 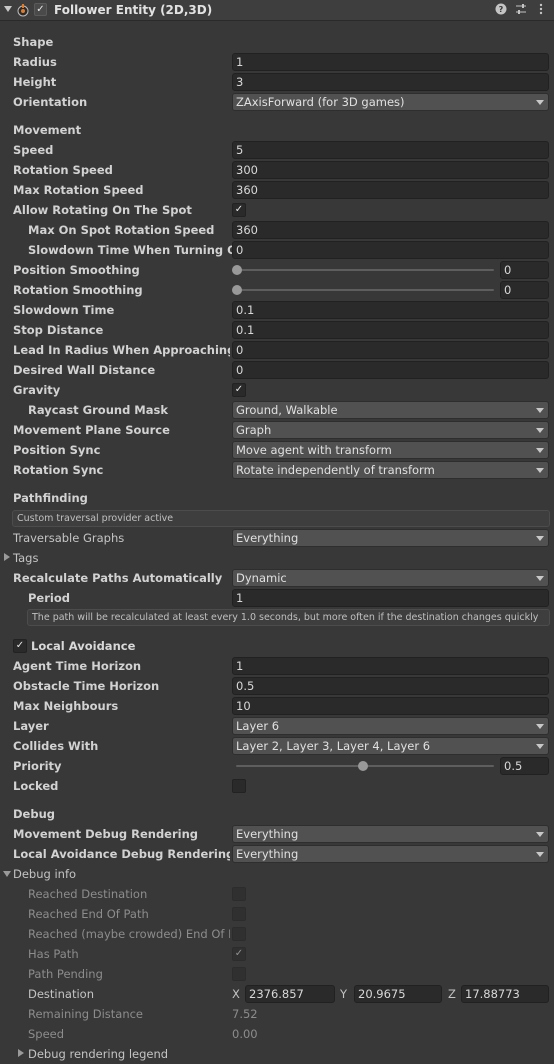 I want to click on position-smoothing-field: 0, so click(x=524, y=270).